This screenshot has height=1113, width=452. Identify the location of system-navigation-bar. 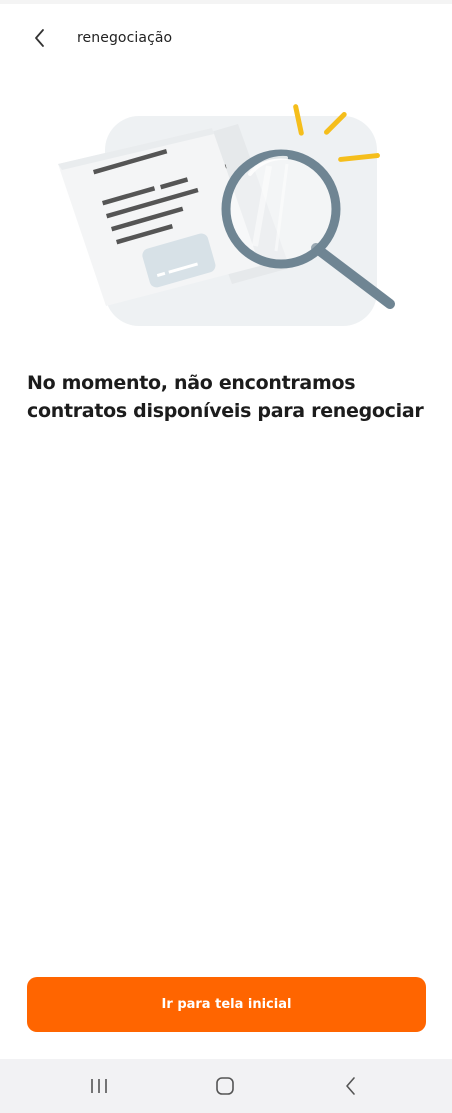
(226, 1086).